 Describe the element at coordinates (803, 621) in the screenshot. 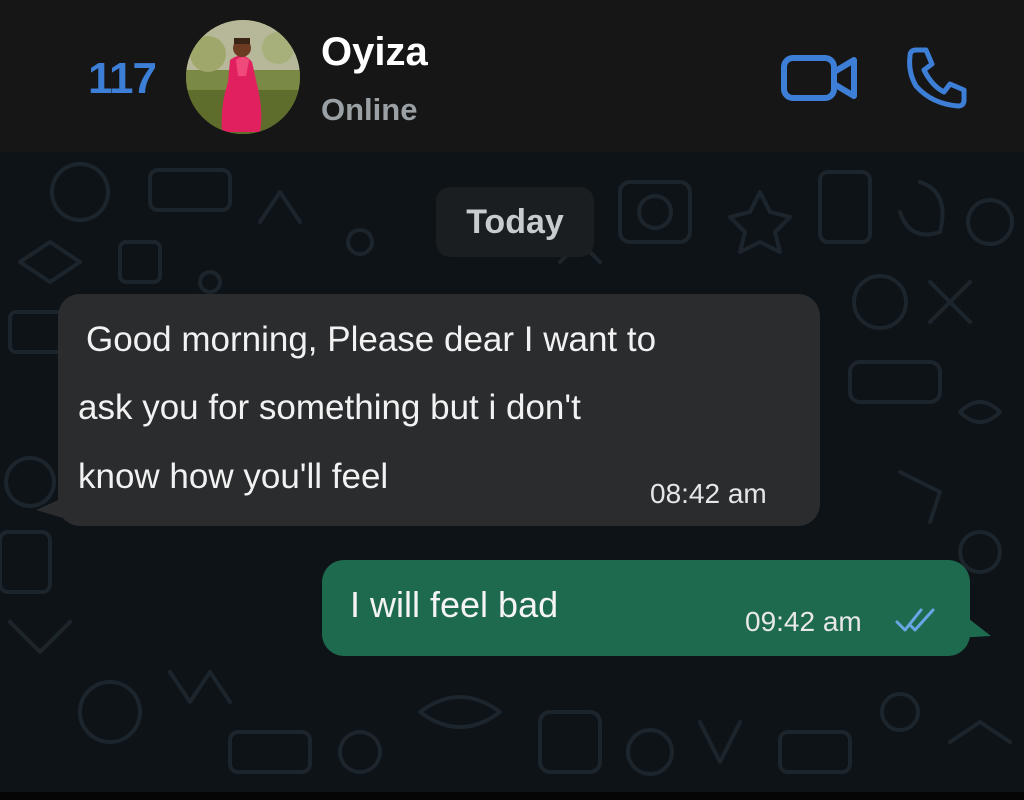

I see `outgoing-message-time: 09:42 am` at that location.